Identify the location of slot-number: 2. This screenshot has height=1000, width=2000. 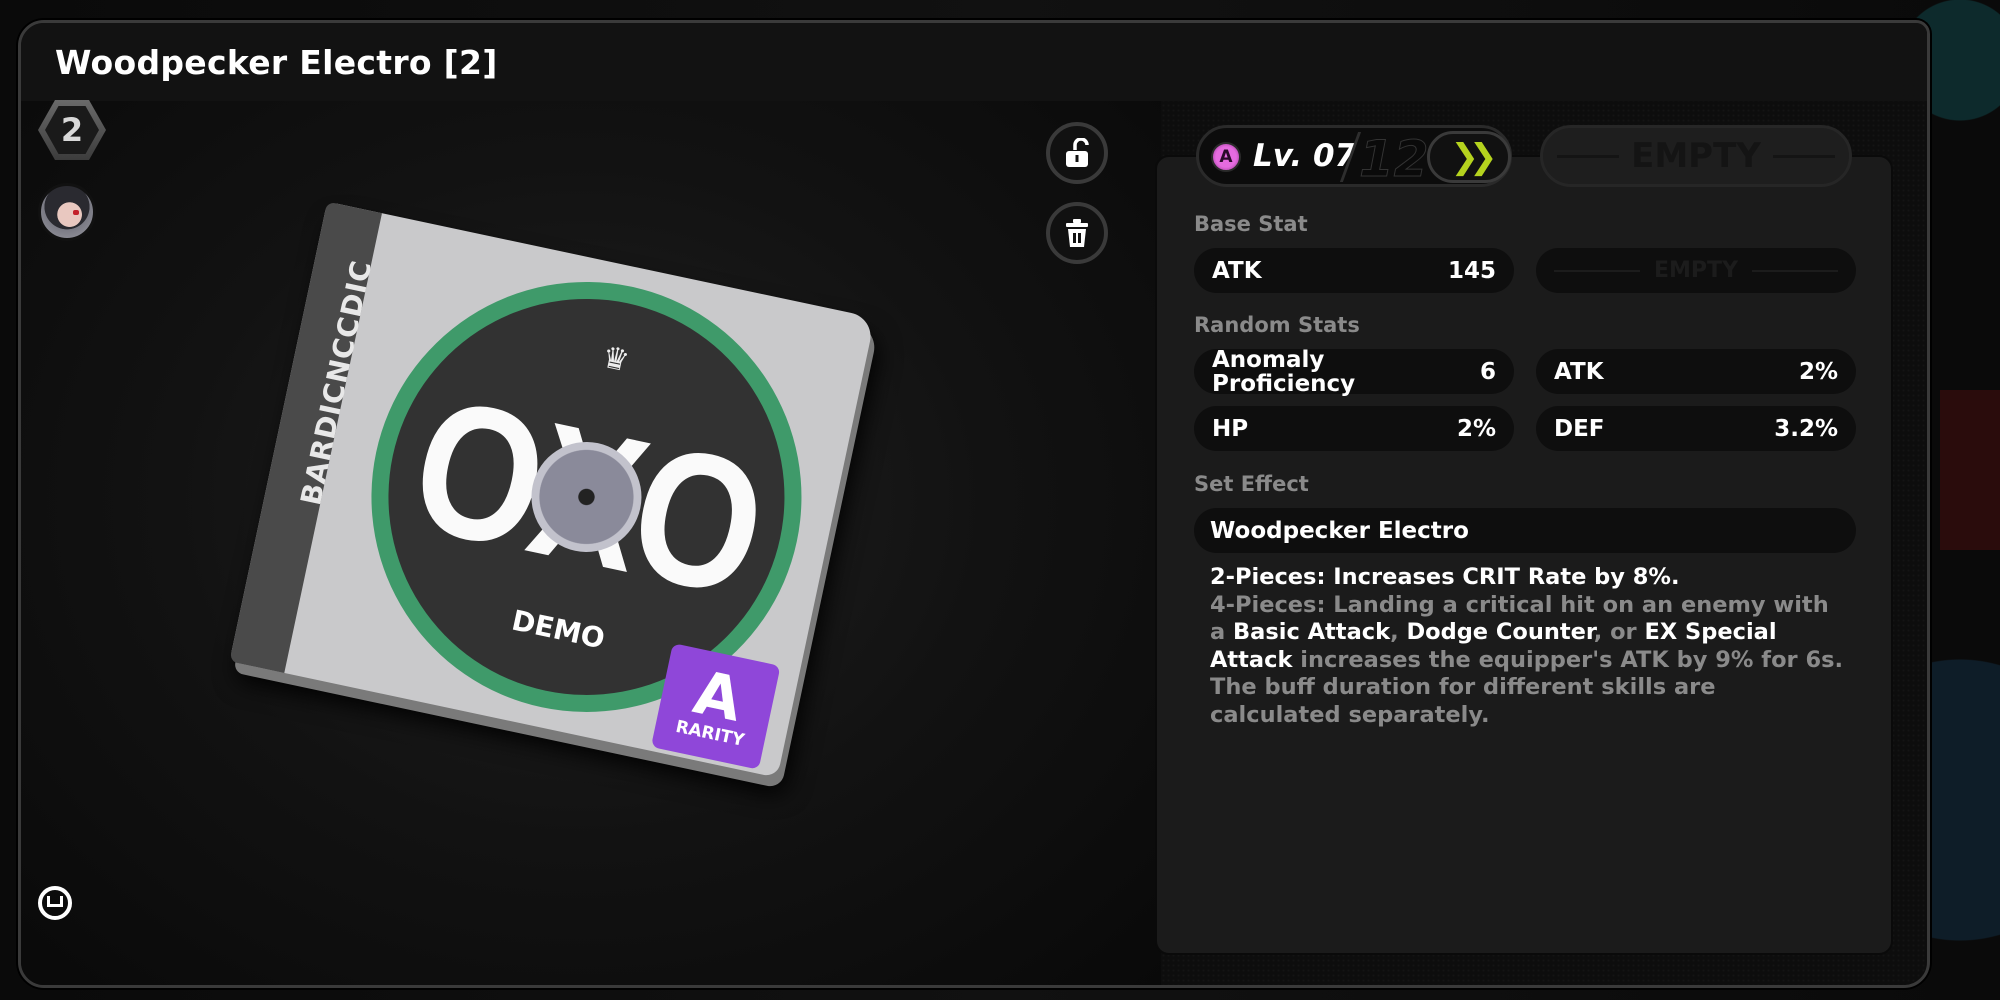
(72, 130).